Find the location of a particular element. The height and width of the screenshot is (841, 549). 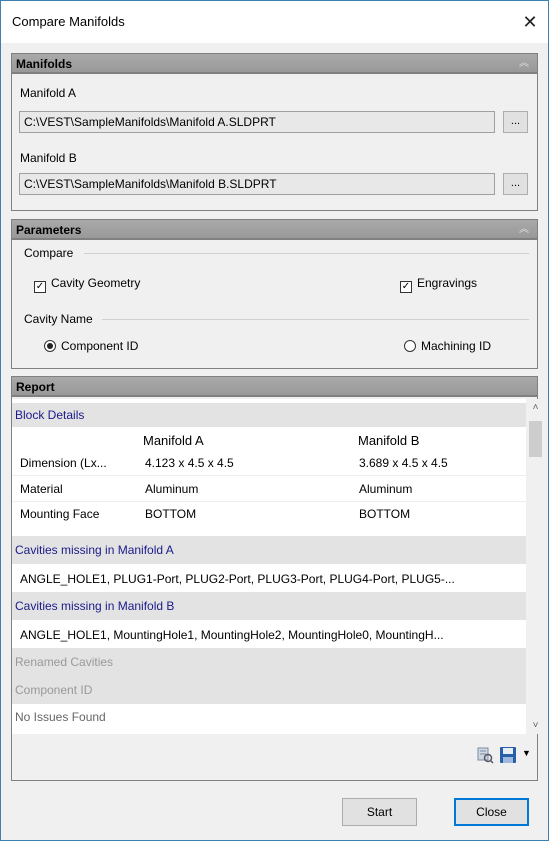

table-row: Material Aluminum Aluminum is located at coordinates (269, 489).